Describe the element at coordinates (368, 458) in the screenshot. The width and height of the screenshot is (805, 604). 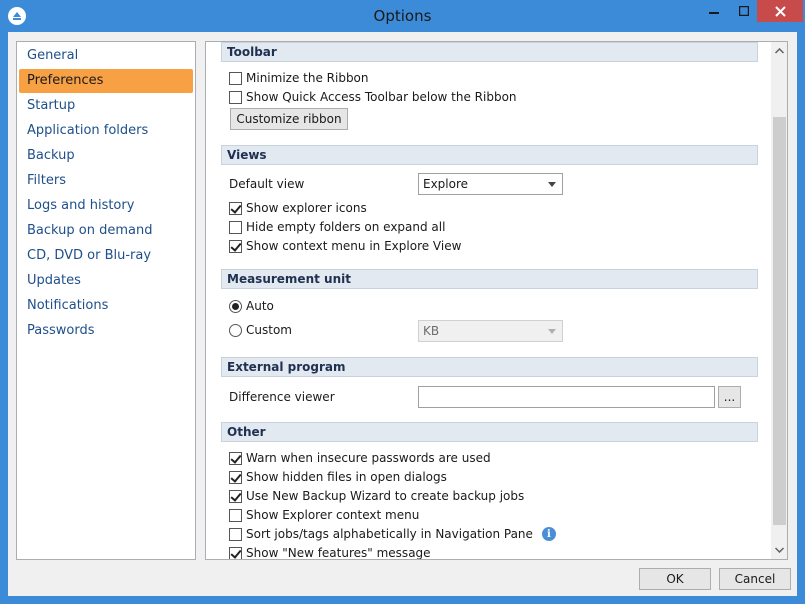
I see `warn-insecure-label: Warn when insecure passwords are used` at that location.